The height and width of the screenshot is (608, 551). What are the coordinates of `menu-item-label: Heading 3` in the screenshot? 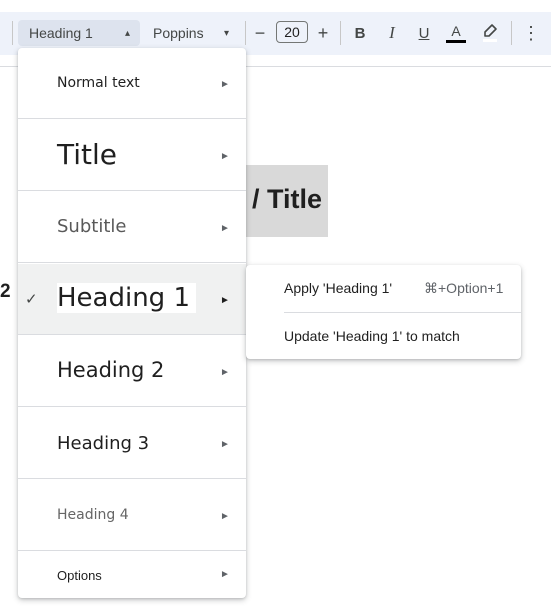 It's located at (103, 443).